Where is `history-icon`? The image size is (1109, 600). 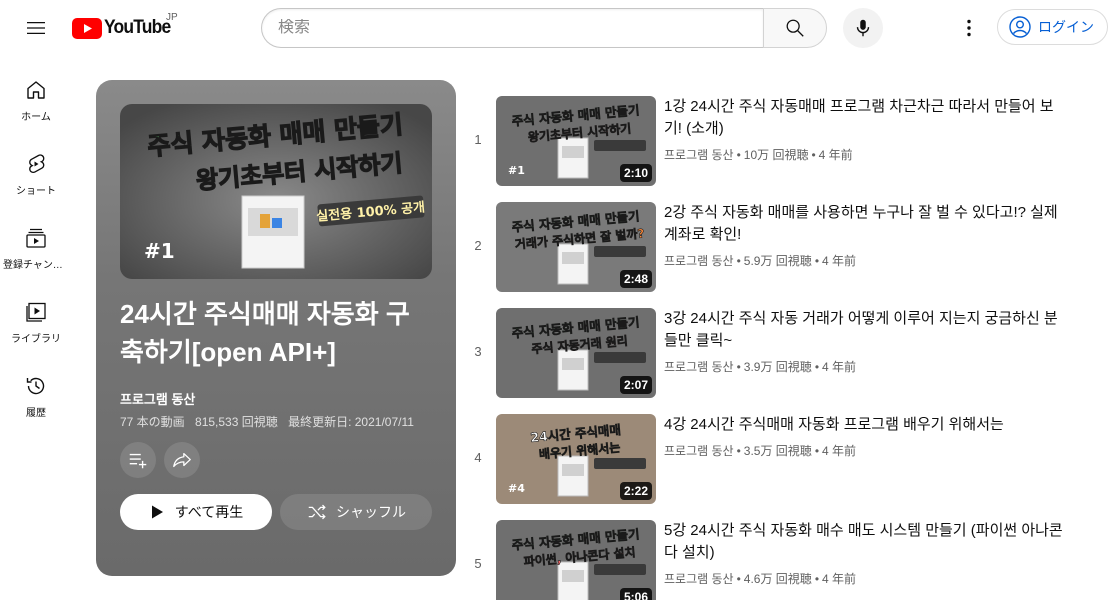
history-icon is located at coordinates (36, 386).